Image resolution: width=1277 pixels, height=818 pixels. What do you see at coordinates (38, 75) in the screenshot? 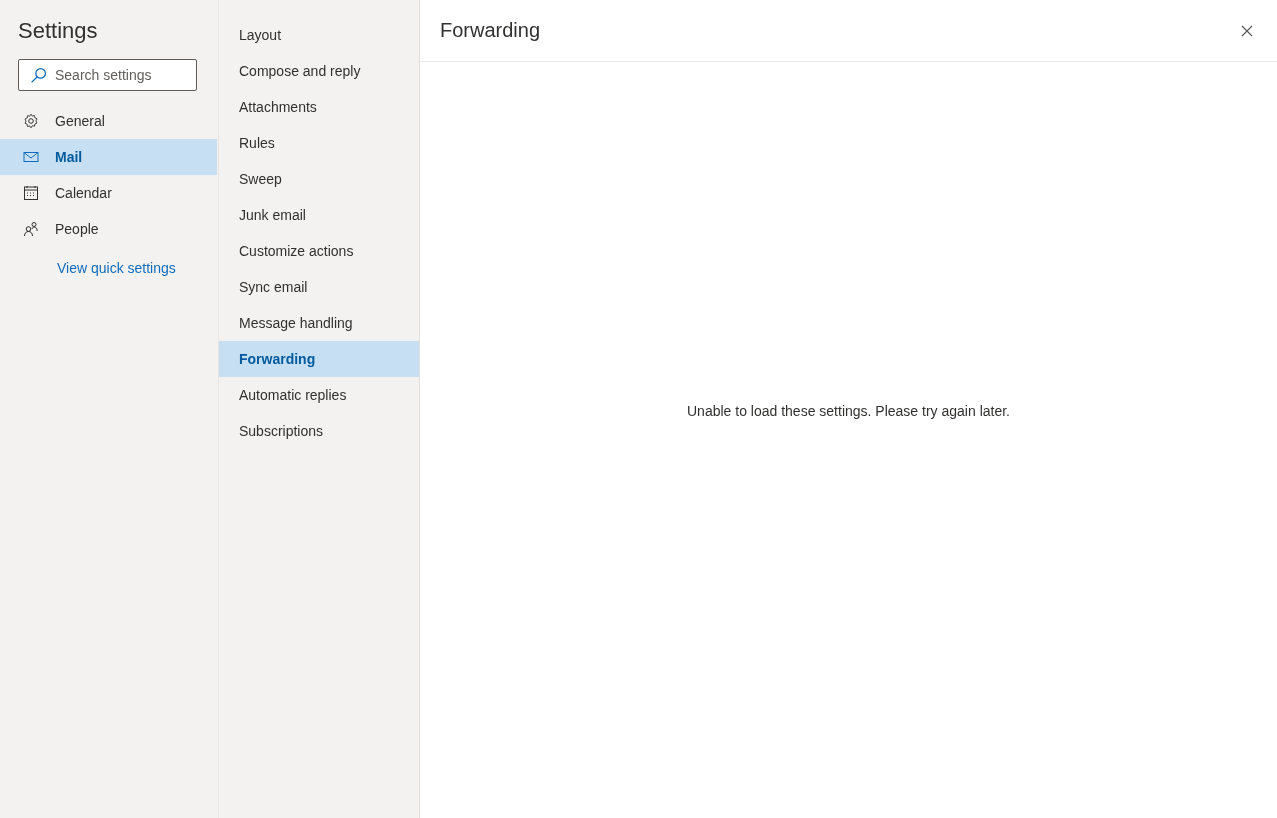
I see `search-icon` at bounding box center [38, 75].